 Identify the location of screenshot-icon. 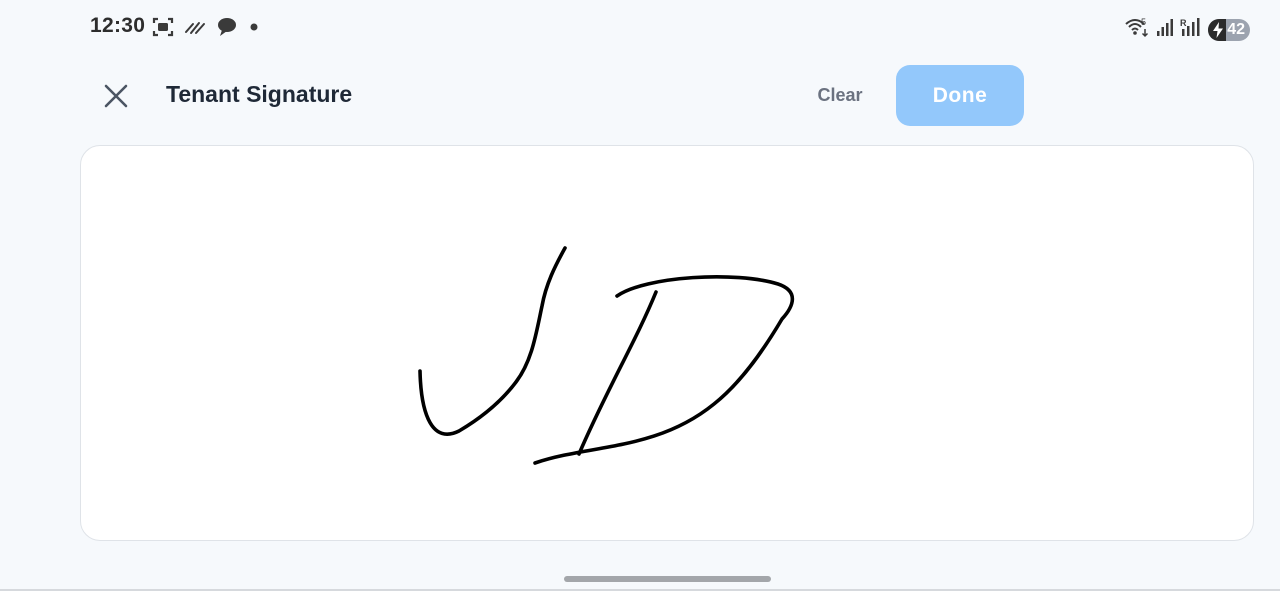
(163, 27).